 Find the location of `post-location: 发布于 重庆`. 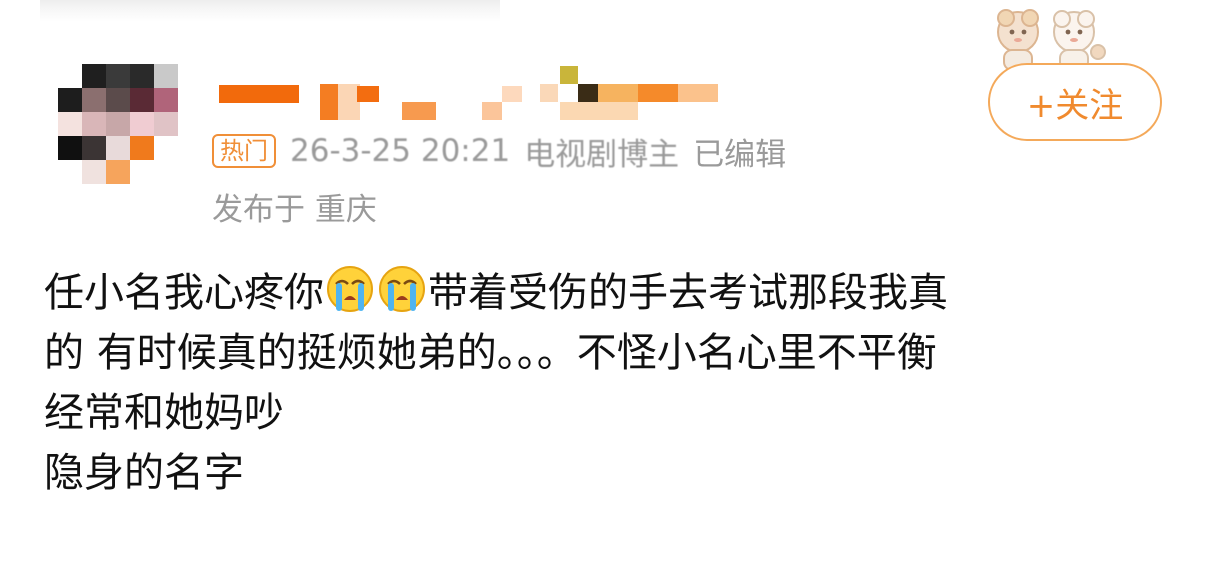

post-location: 发布于 重庆 is located at coordinates (294, 210).